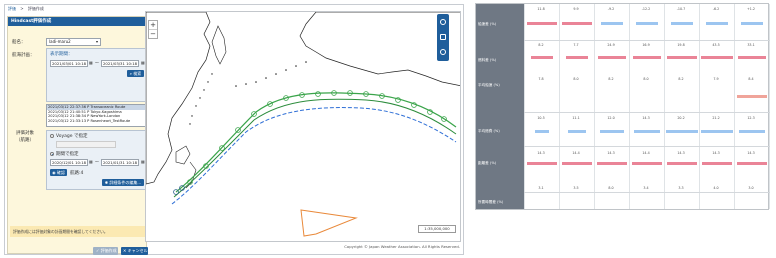 The height and width of the screenshot is (258, 776). What do you see at coordinates (487, 24) in the screenshot?
I see `row-label: 船速差 (%)` at bounding box center [487, 24].